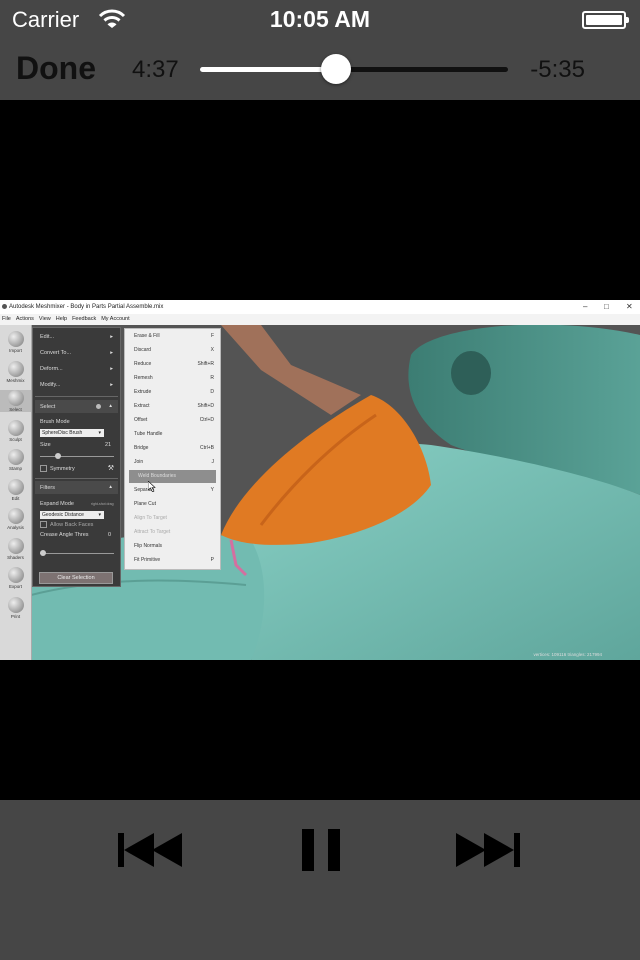  I want to click on tool-shaders: Shaders, so click(15, 548).